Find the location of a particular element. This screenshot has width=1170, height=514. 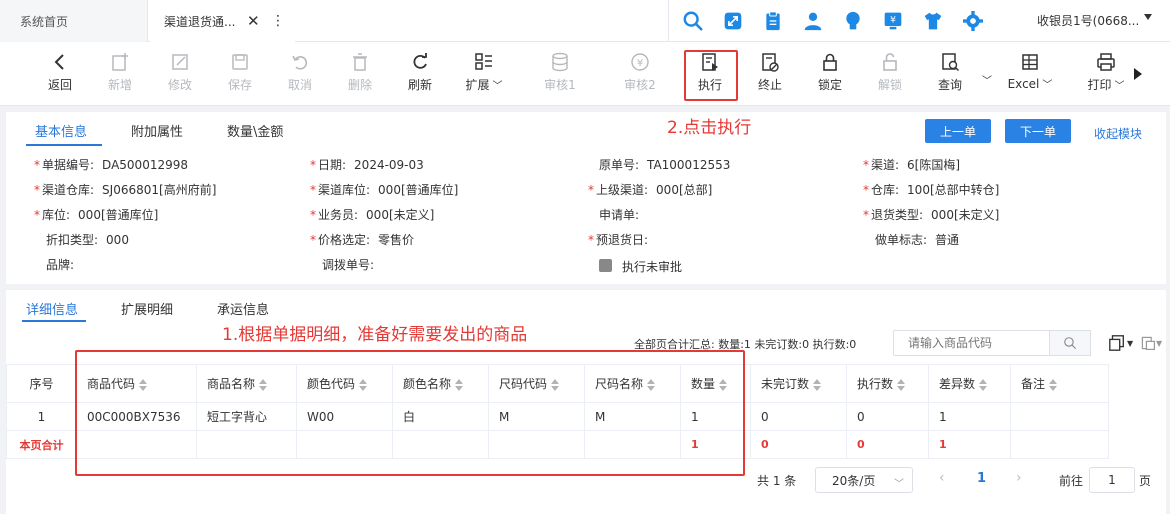

prev-doc-label: 上一单 is located at coordinates (957, 131).